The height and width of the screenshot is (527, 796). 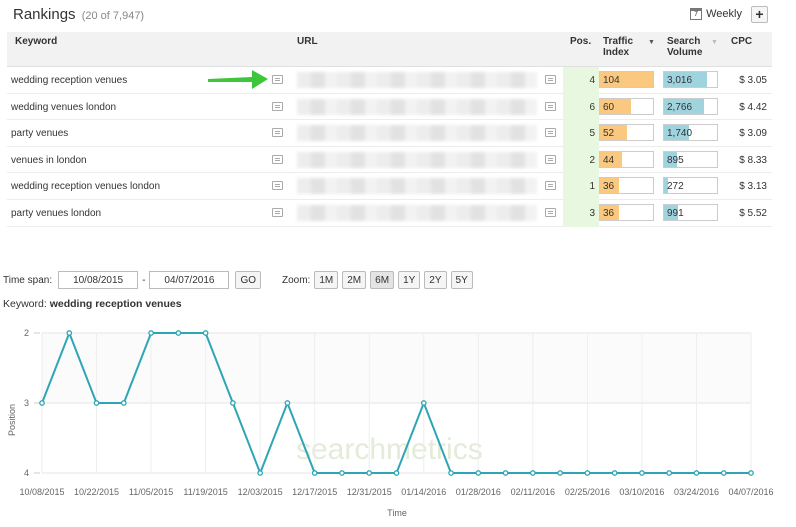 What do you see at coordinates (753, 80) in the screenshot?
I see `cpc-value: $ 3.05` at bounding box center [753, 80].